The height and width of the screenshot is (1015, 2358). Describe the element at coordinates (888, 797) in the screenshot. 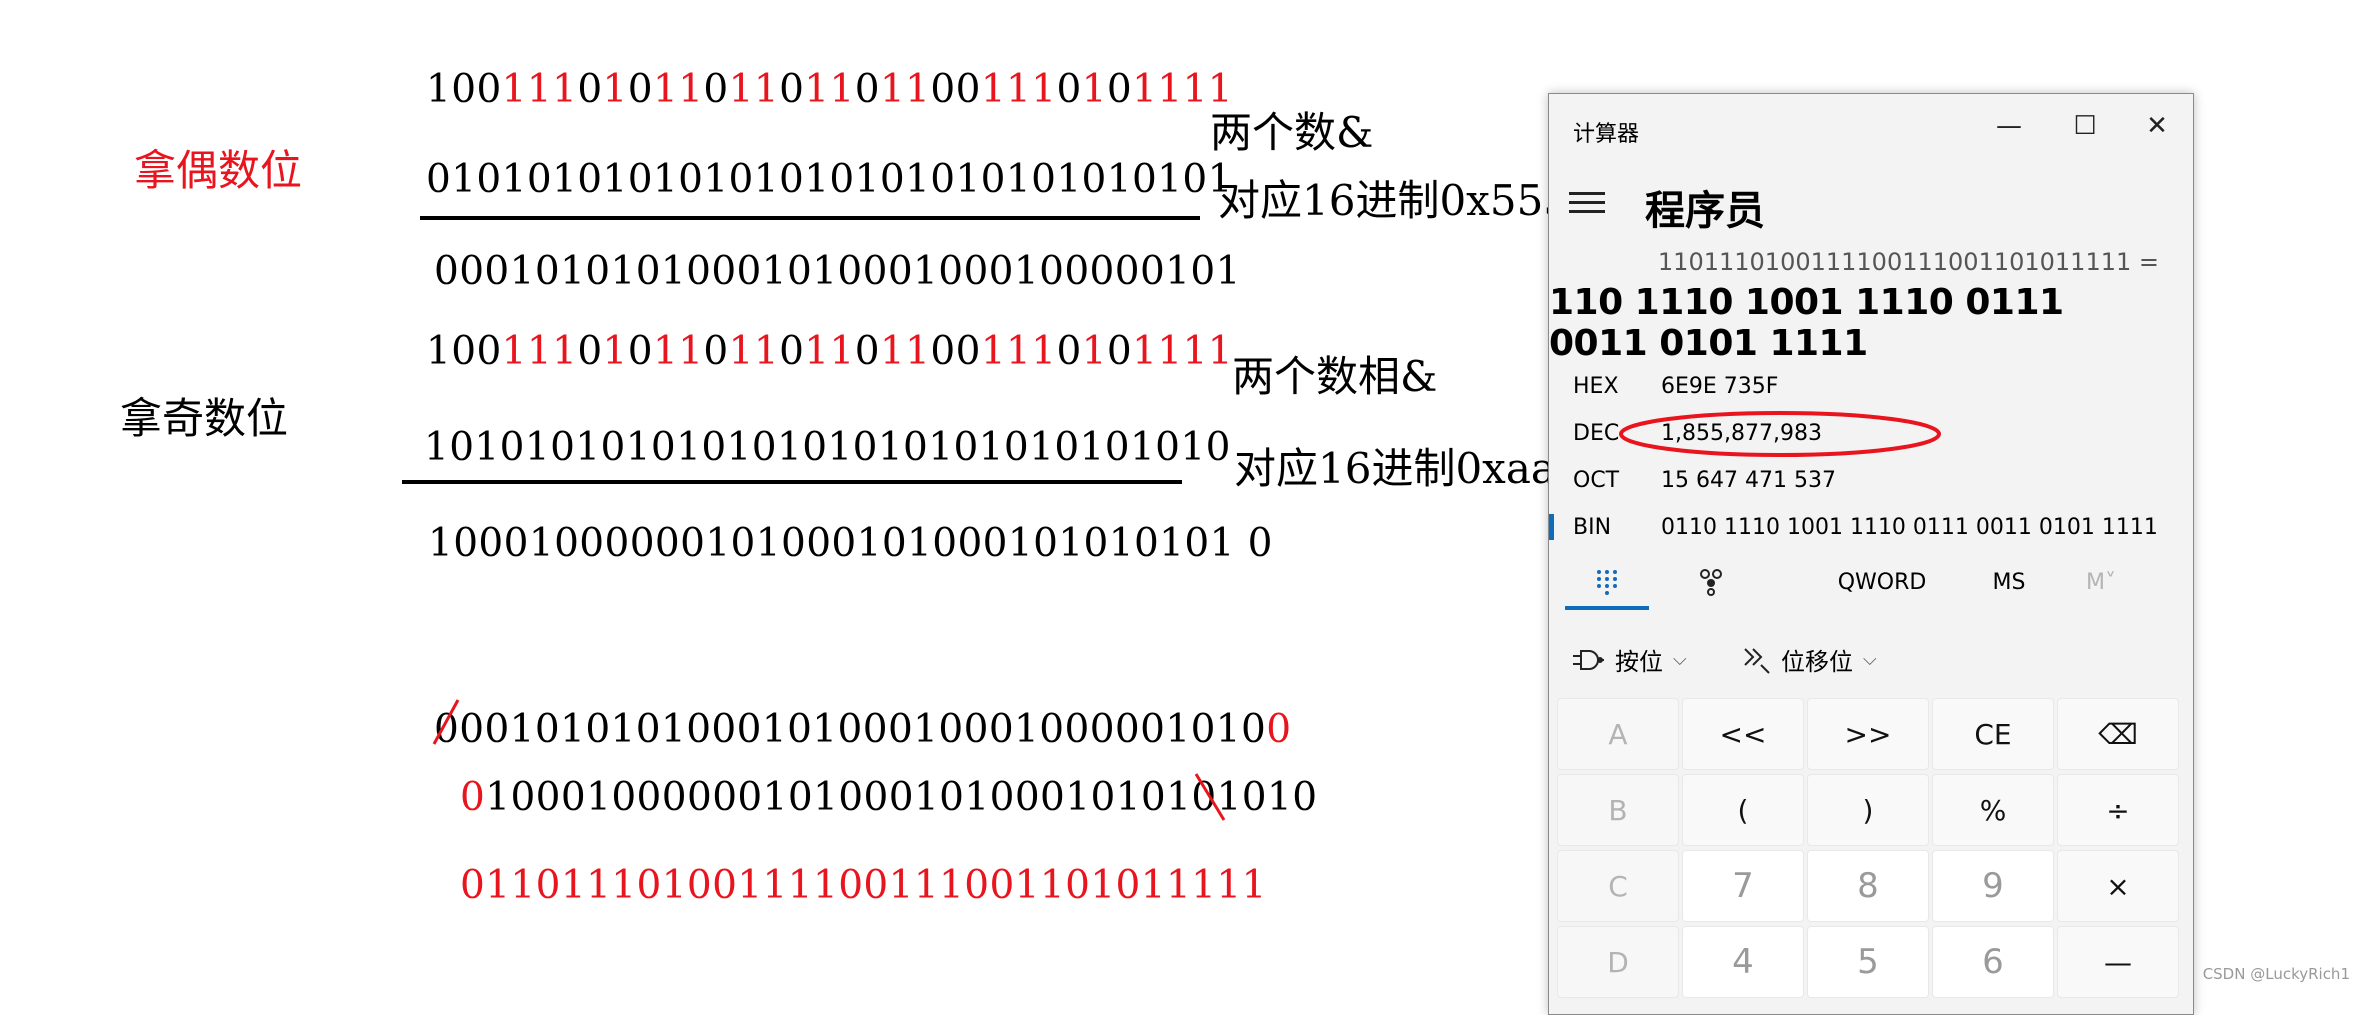

I see `shifted-right-line: 0100010000001010001010001010101010` at that location.